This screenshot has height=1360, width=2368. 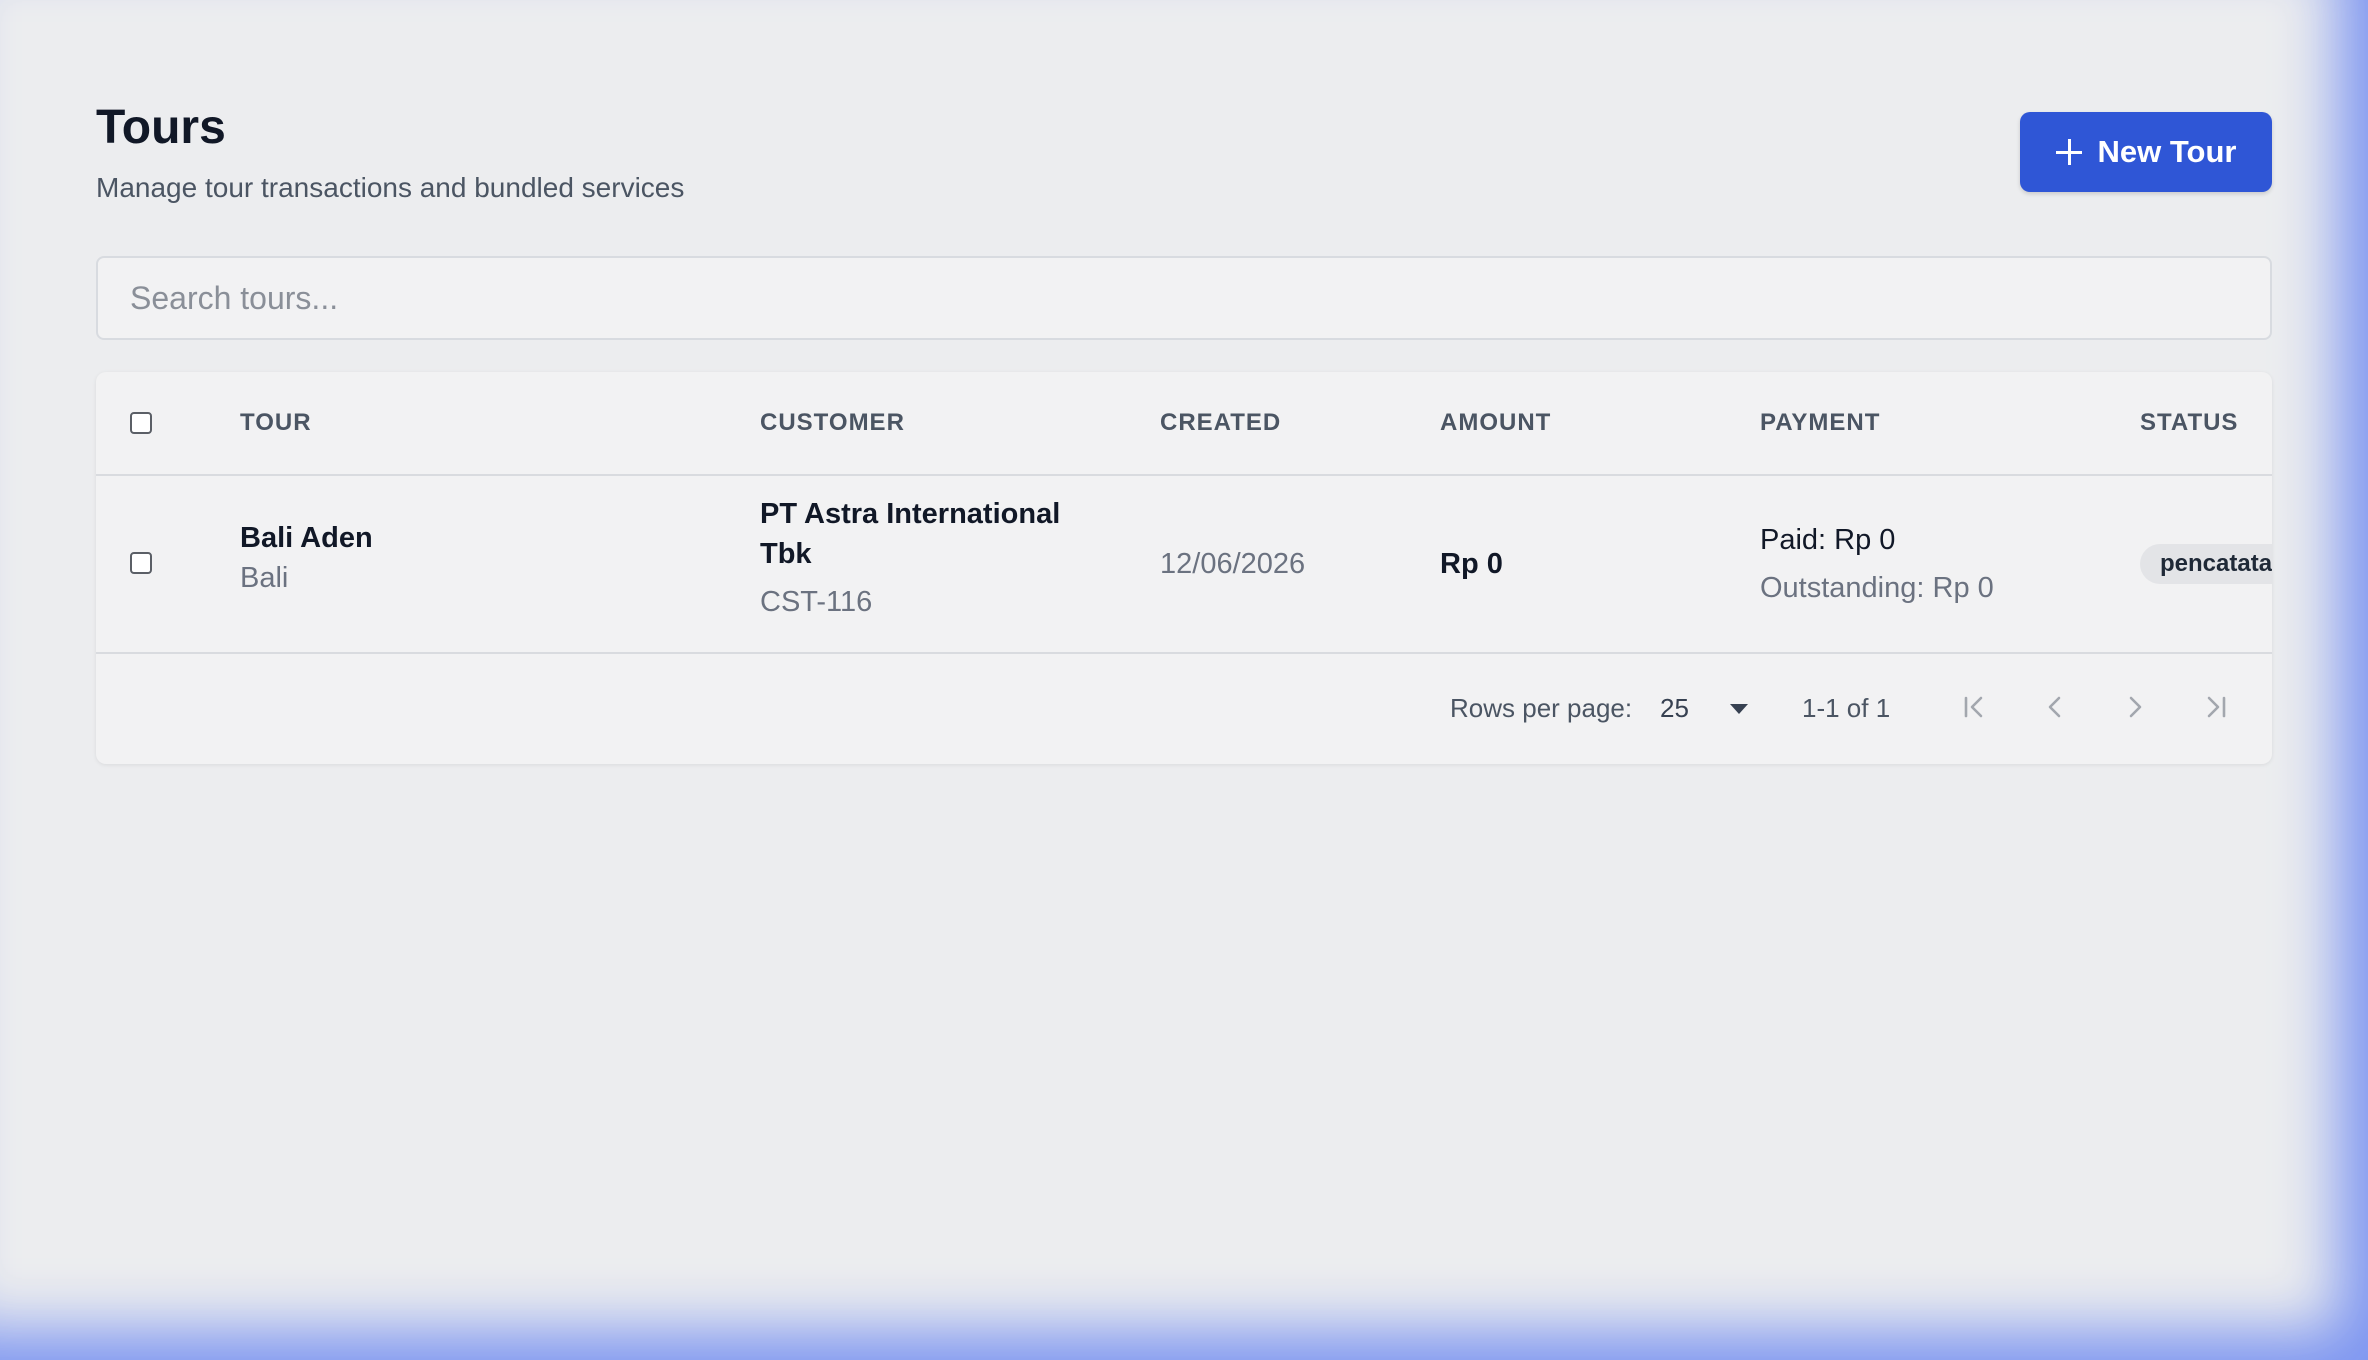 I want to click on last-page-icon, so click(x=2216, y=707).